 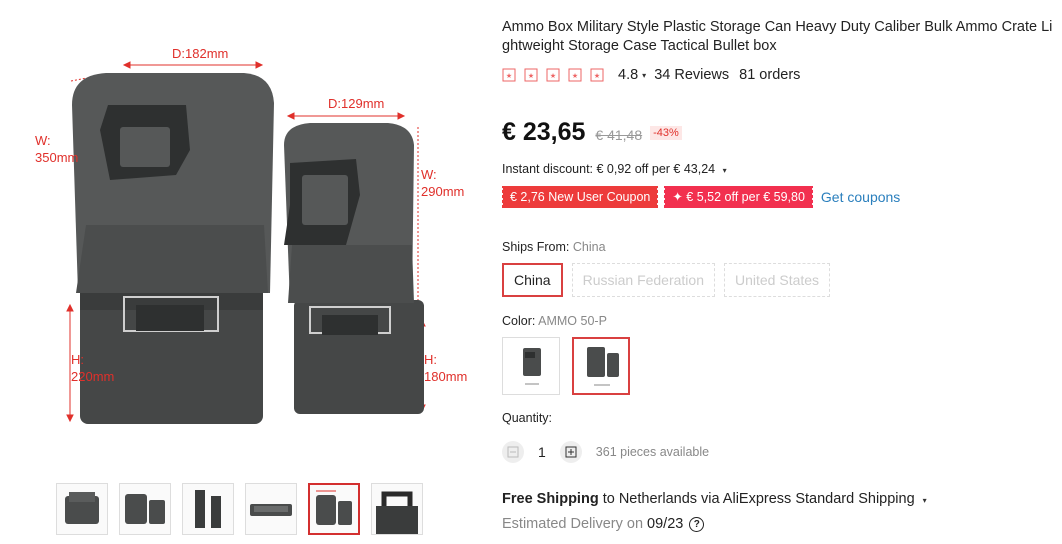 What do you see at coordinates (697, 524) in the screenshot?
I see `help-icon: ?` at bounding box center [697, 524].